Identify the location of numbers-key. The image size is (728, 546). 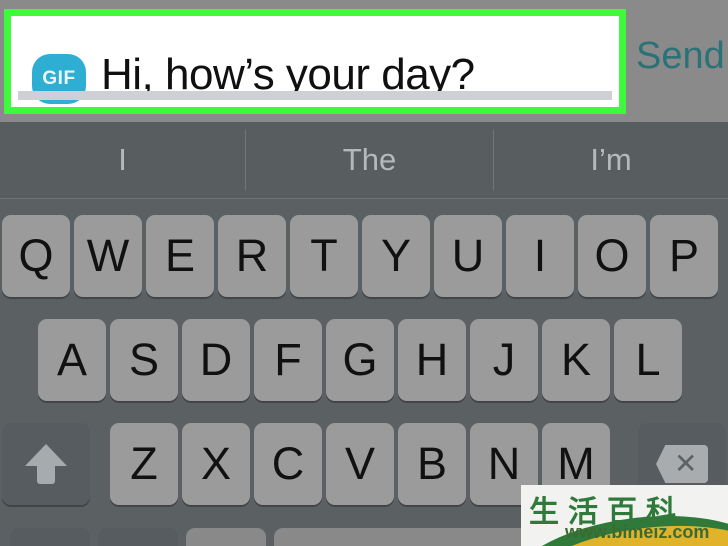
(50, 537).